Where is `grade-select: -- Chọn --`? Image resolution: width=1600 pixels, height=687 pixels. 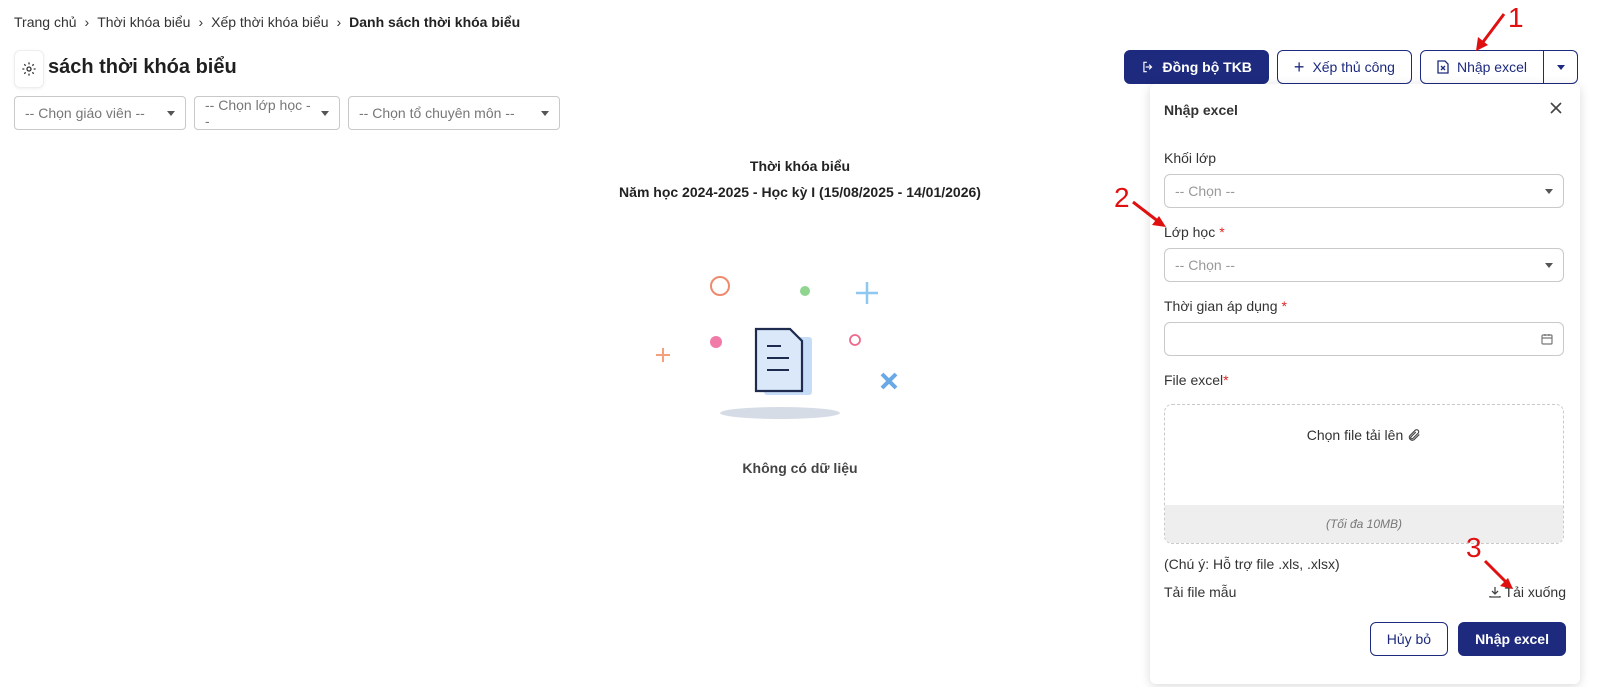 grade-select: -- Chọn -- is located at coordinates (1364, 191).